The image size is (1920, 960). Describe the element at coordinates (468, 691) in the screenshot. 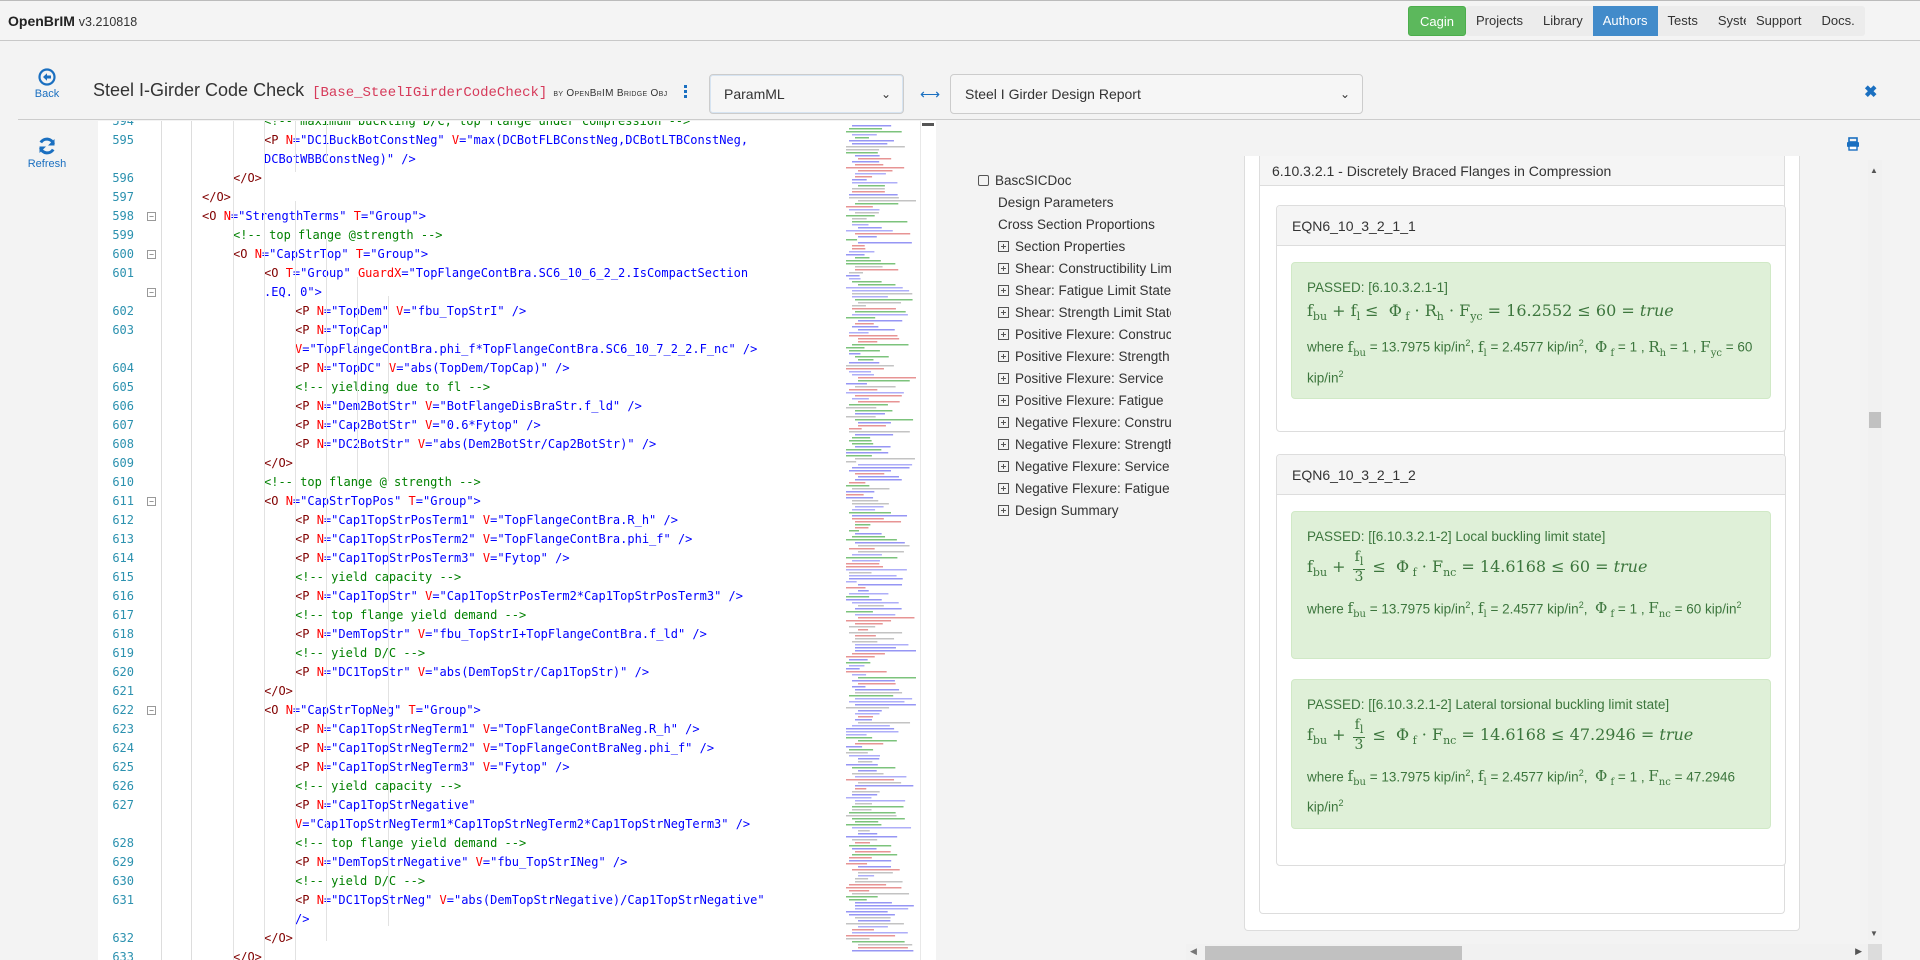

I see `code-line: 621 </O>` at that location.